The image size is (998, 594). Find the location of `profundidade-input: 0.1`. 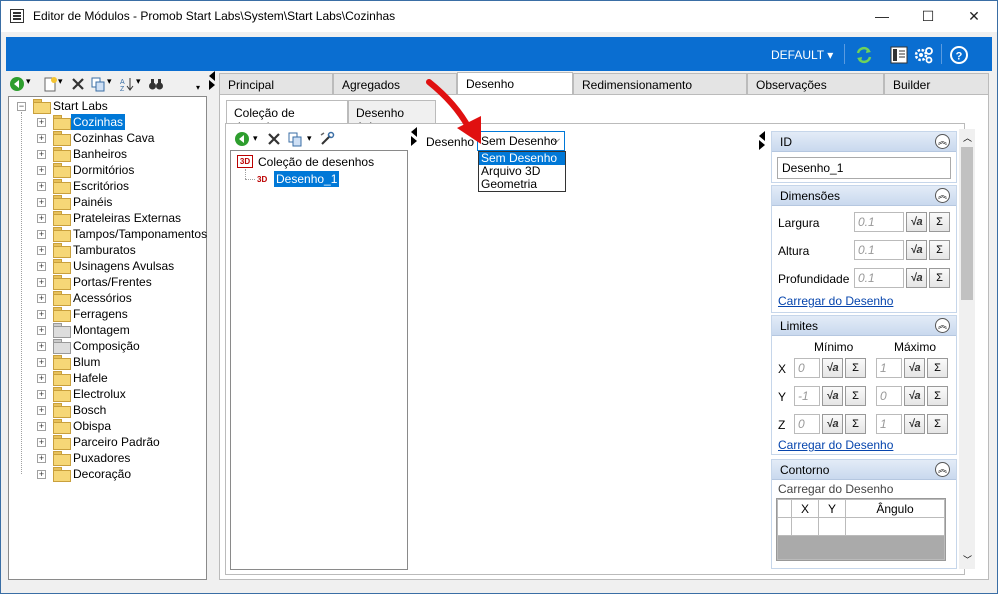

profundidade-input: 0.1 is located at coordinates (879, 278).